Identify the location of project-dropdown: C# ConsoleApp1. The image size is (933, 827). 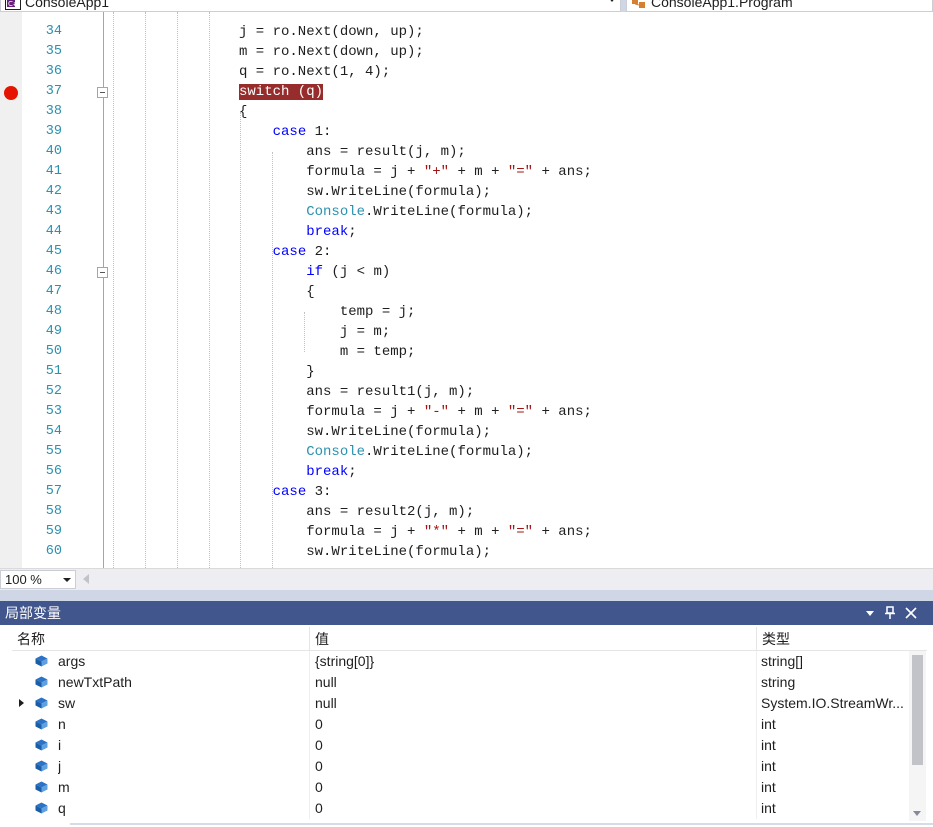
(310, 6).